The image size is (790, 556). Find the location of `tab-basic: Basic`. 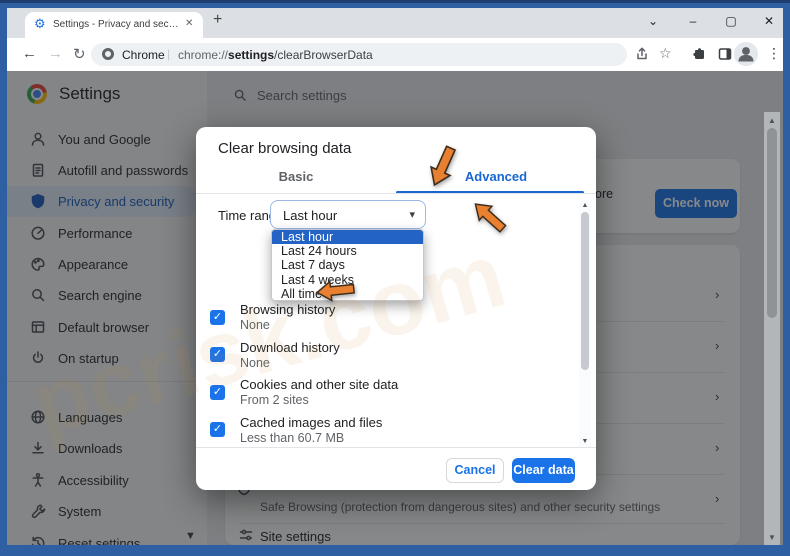

tab-basic: Basic is located at coordinates (296, 176).